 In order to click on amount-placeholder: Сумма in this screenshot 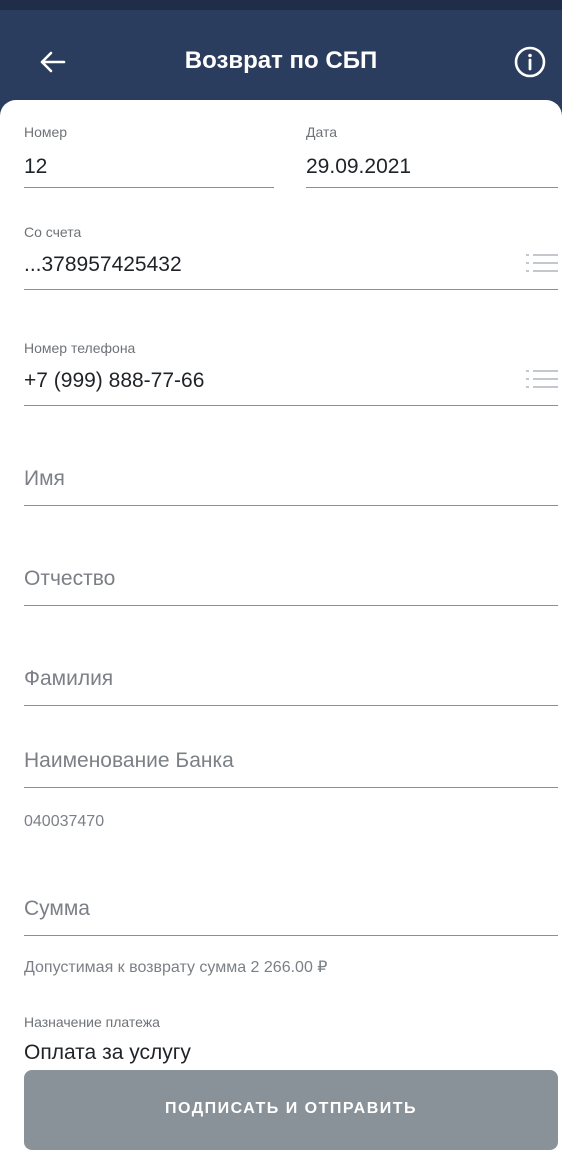, I will do `click(57, 908)`.